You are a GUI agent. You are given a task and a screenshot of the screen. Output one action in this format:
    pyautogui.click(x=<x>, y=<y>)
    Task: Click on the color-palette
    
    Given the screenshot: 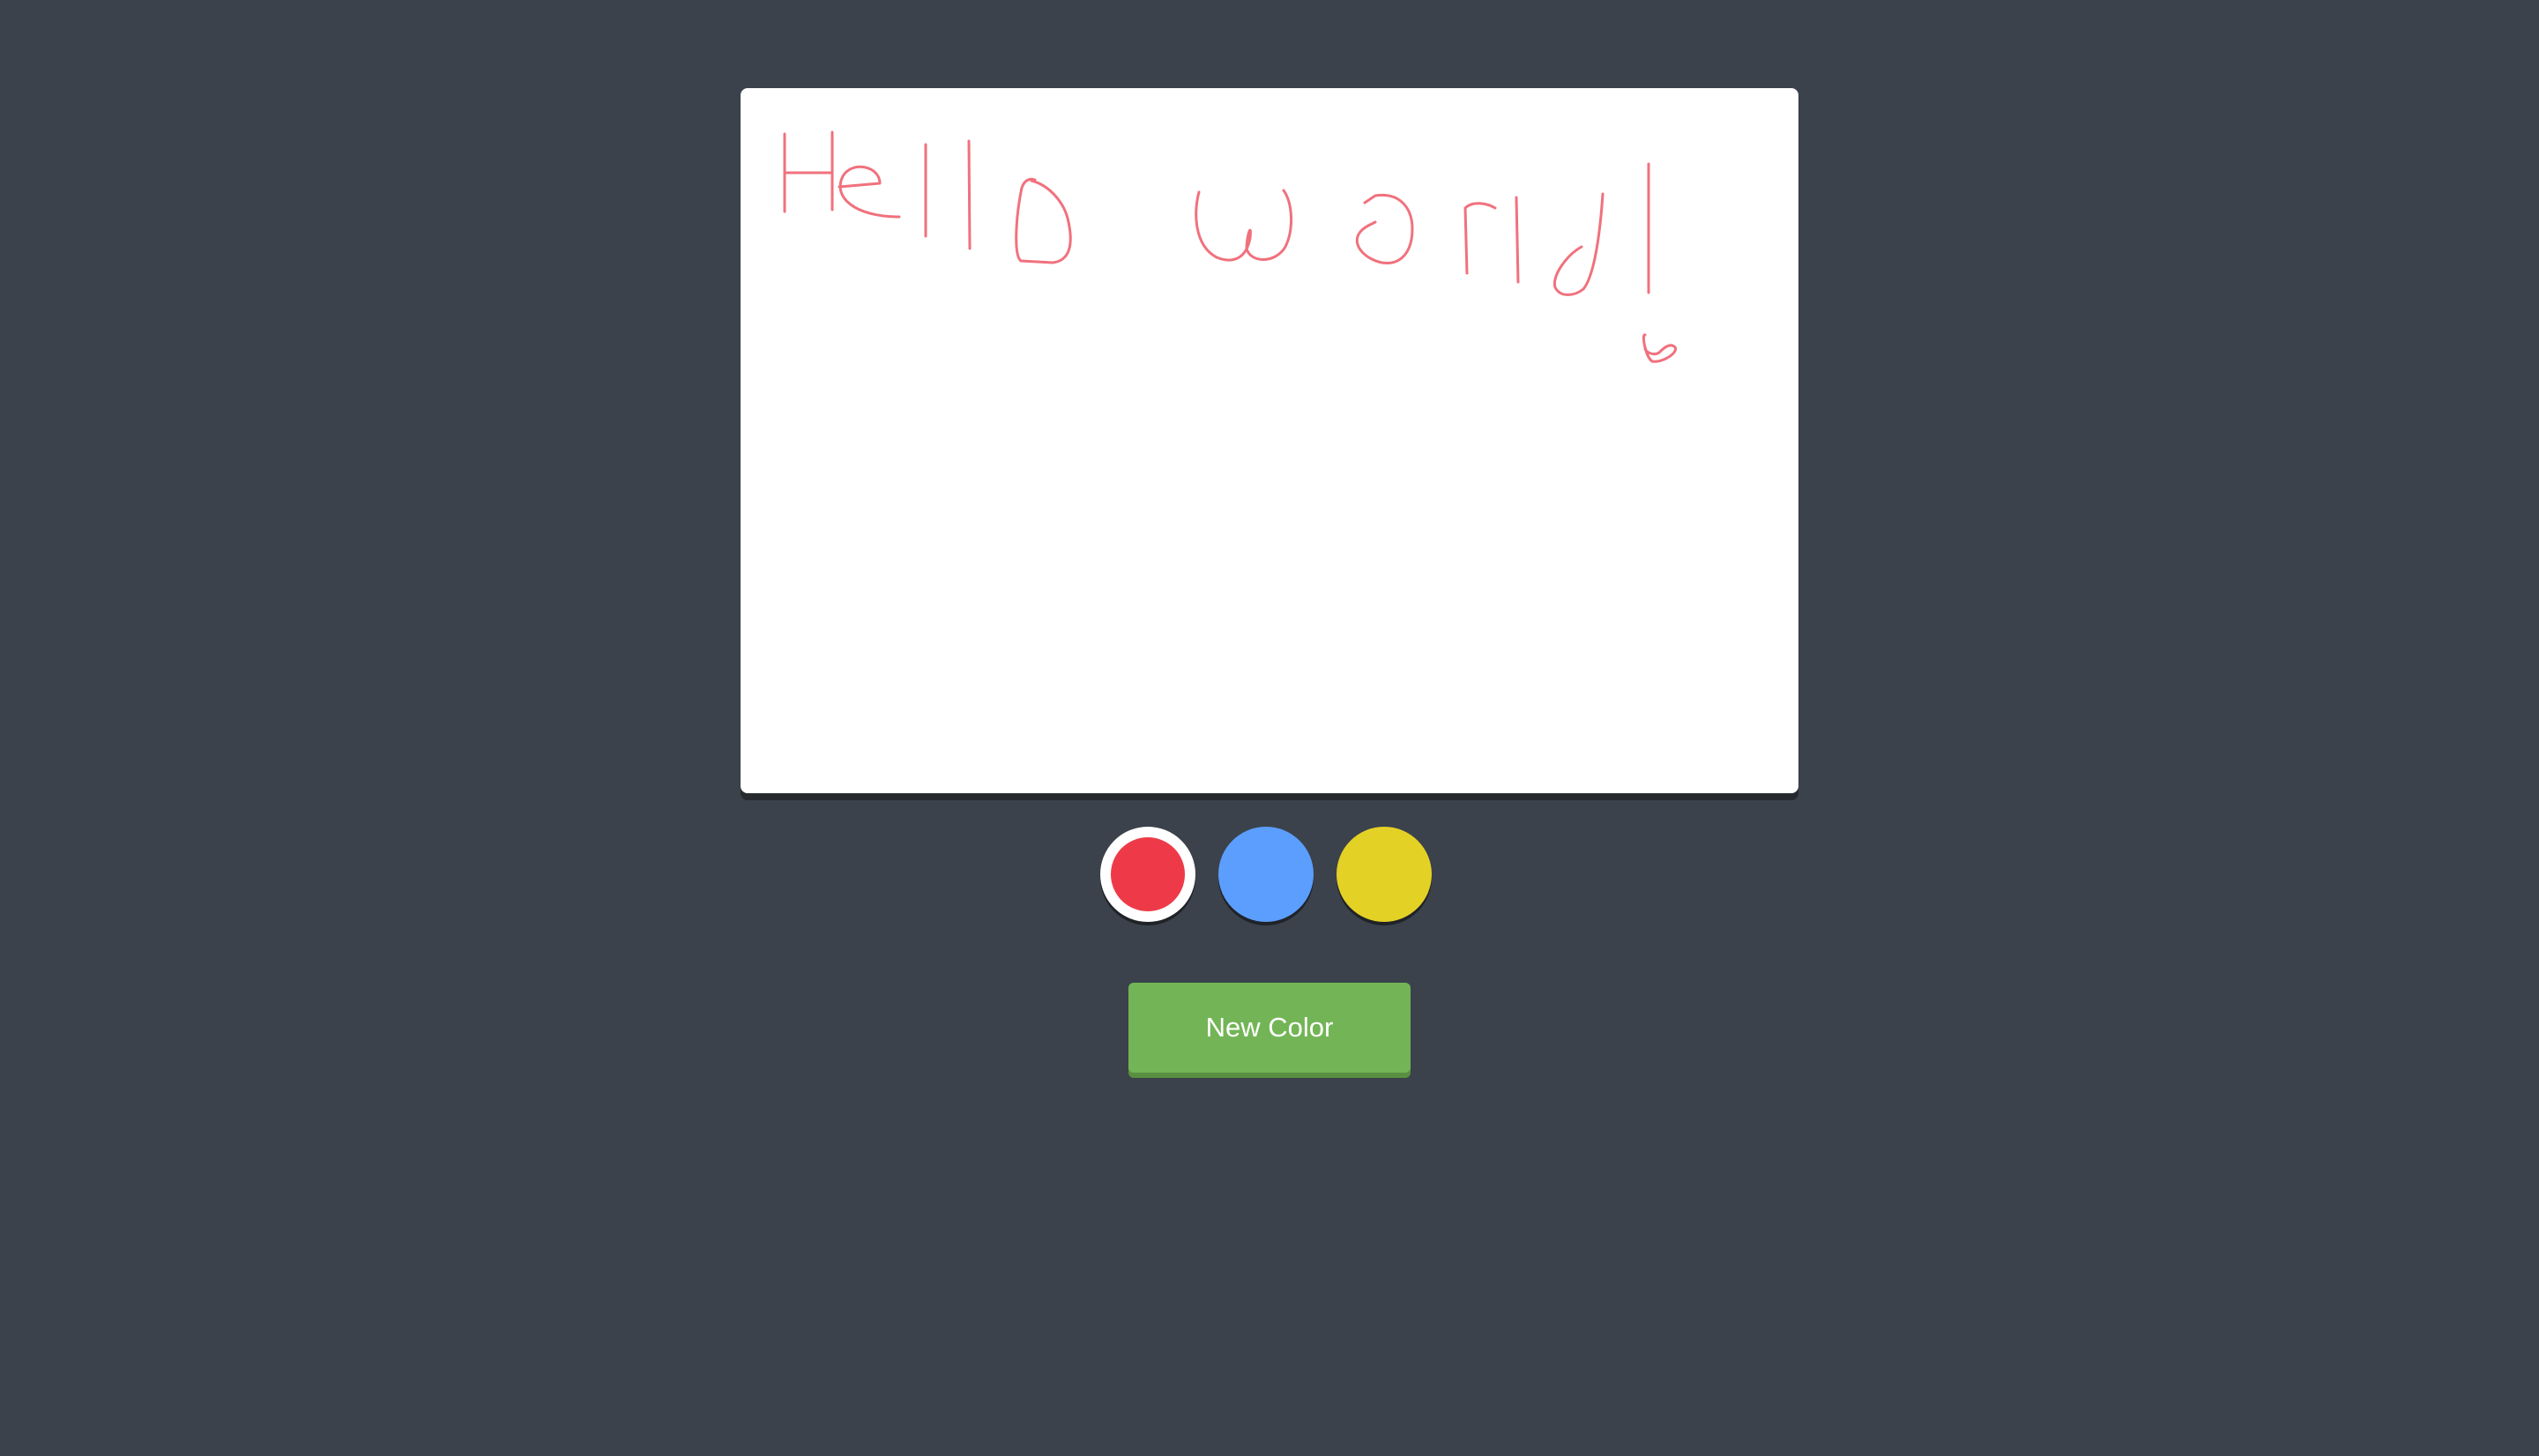 What is the action you would take?
    pyautogui.click(x=1266, y=876)
    